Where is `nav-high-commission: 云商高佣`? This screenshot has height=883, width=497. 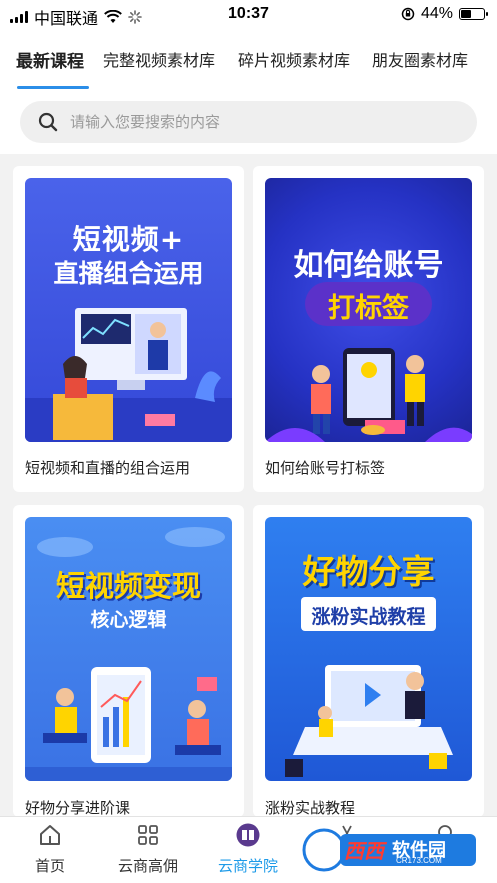 nav-high-commission: 云商高佣 is located at coordinates (148, 850).